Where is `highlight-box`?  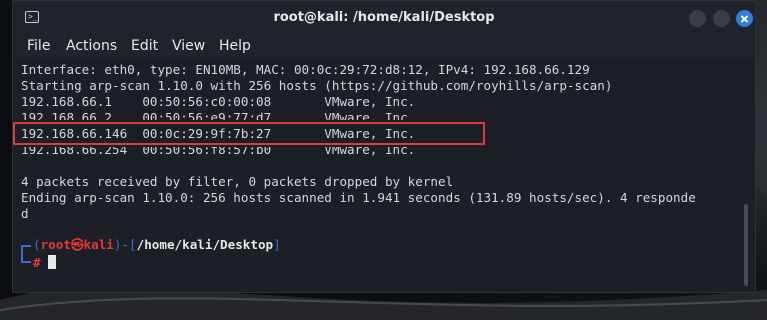
highlight-box is located at coordinates (249, 133).